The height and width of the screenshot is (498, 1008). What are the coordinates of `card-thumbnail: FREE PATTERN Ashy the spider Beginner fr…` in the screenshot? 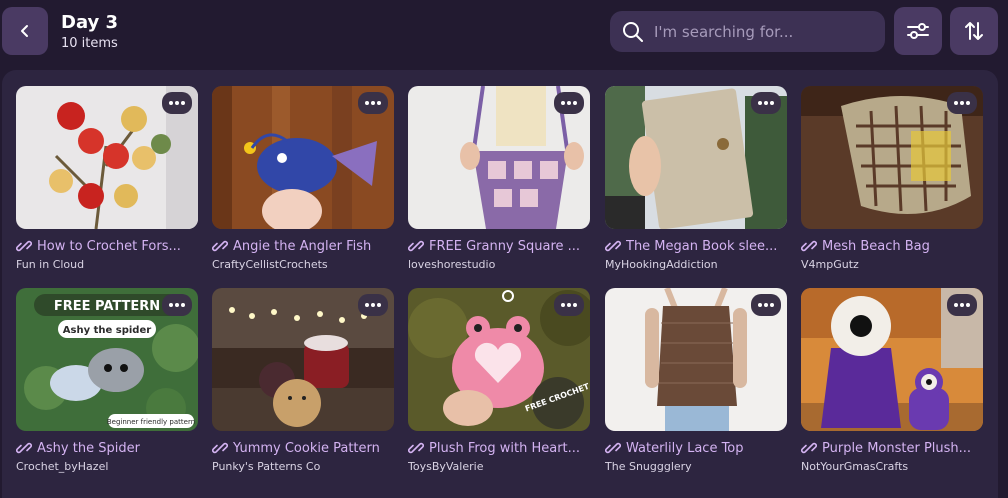 It's located at (107, 359).